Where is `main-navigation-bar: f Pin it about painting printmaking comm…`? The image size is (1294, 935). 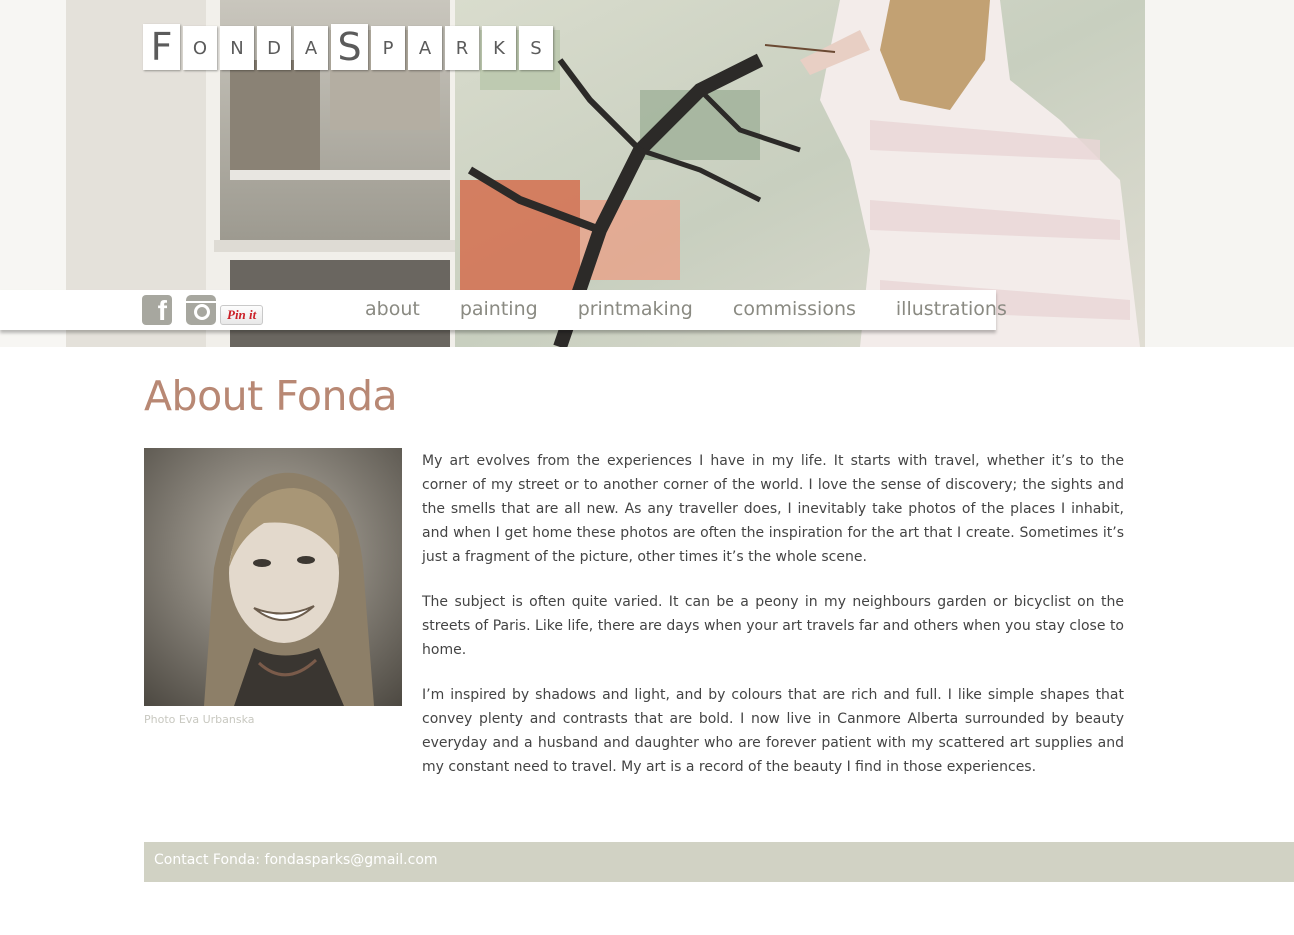 main-navigation-bar: f Pin it about painting printmaking comm… is located at coordinates (503, 310).